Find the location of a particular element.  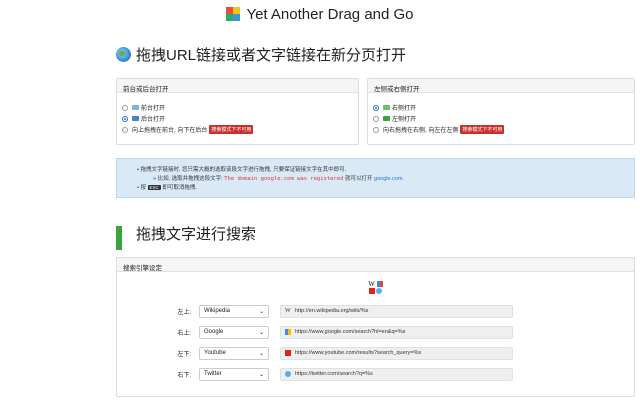

engine-icons-diagram: W is located at coordinates (375, 287).